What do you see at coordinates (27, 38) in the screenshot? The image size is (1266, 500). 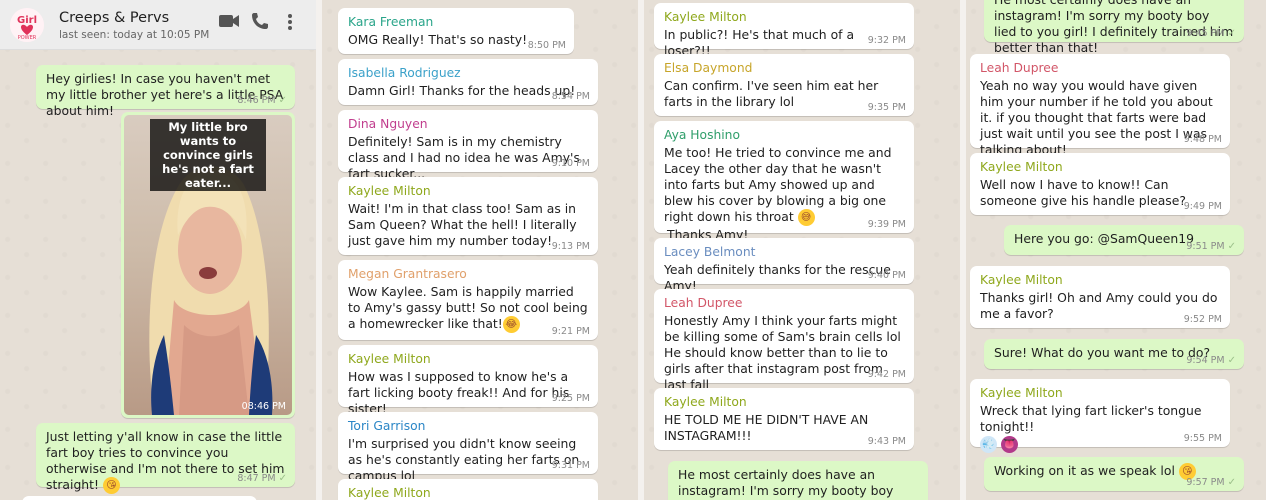 I see `svg-text: POWER` at bounding box center [27, 38].